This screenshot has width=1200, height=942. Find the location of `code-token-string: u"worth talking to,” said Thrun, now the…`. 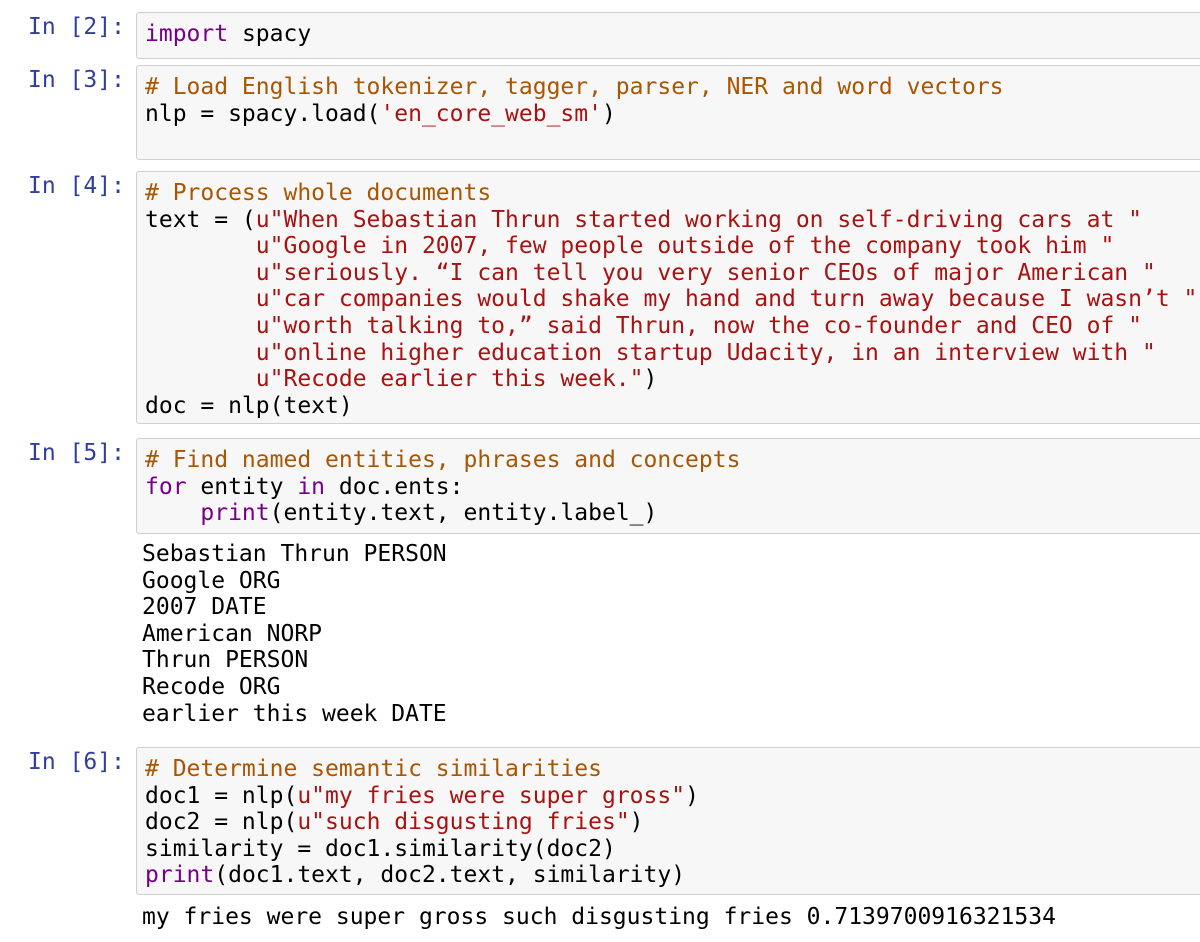

code-token-string: u"worth talking to,” said Thrun, now the… is located at coordinates (698, 325).